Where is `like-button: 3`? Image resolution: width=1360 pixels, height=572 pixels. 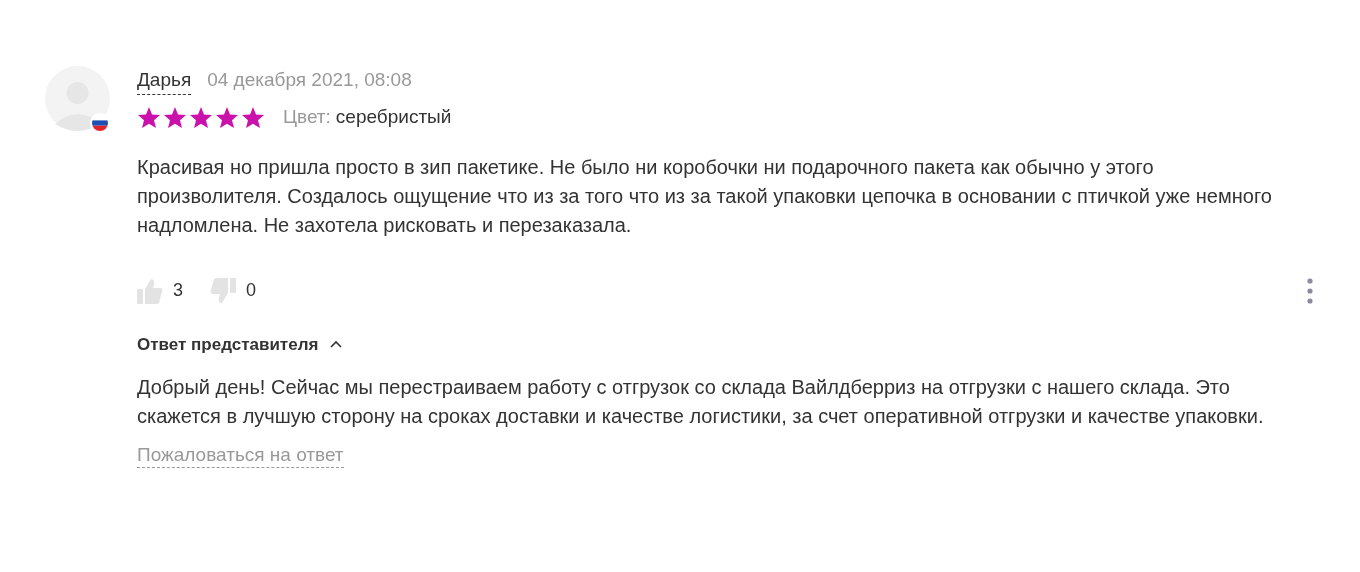 like-button: 3 is located at coordinates (160, 290).